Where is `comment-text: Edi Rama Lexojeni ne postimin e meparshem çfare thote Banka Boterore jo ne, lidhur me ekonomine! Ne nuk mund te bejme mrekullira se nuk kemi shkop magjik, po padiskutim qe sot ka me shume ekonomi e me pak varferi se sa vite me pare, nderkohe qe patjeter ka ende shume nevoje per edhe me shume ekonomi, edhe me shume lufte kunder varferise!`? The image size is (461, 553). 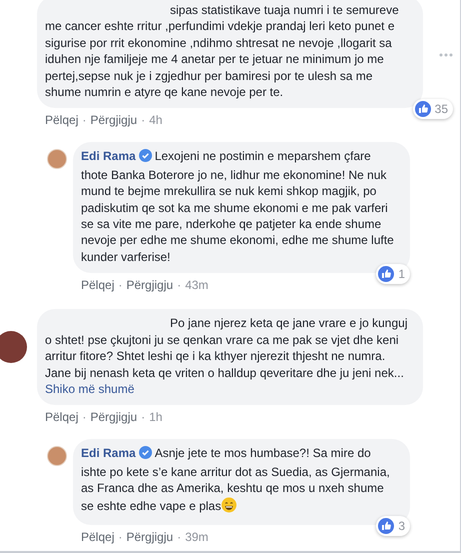 comment-text: Edi Rama Lexojeni ne postimin e meparshem çfare thote Banka Boterore jo ne, lidhur me ekonomine! Ne nuk mund te bejme mrekullira se nuk kemi shkop magjik, po padiskutim qe sot ka me shume ekonomi e me pak varferi se sa vite me pare, nderkohe qe patjeter ka ende shume nevoje per edhe me shume ekonomi, edhe me shume lufte kunder varferise! is located at coordinates (237, 207).